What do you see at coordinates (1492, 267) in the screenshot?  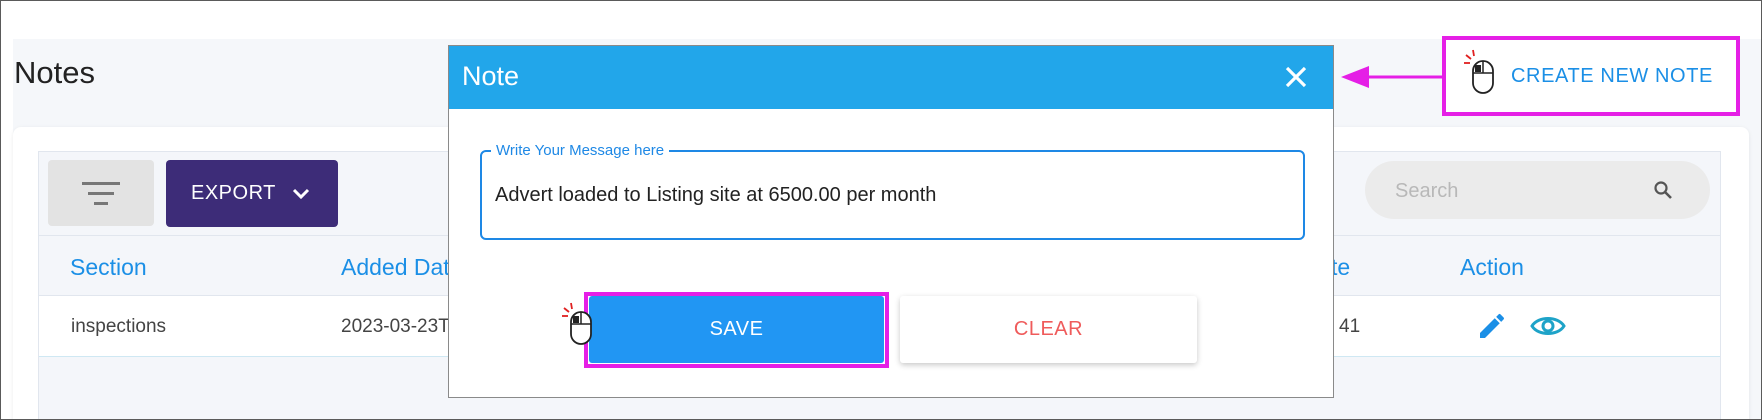 I see `column-header-action: Action` at bounding box center [1492, 267].